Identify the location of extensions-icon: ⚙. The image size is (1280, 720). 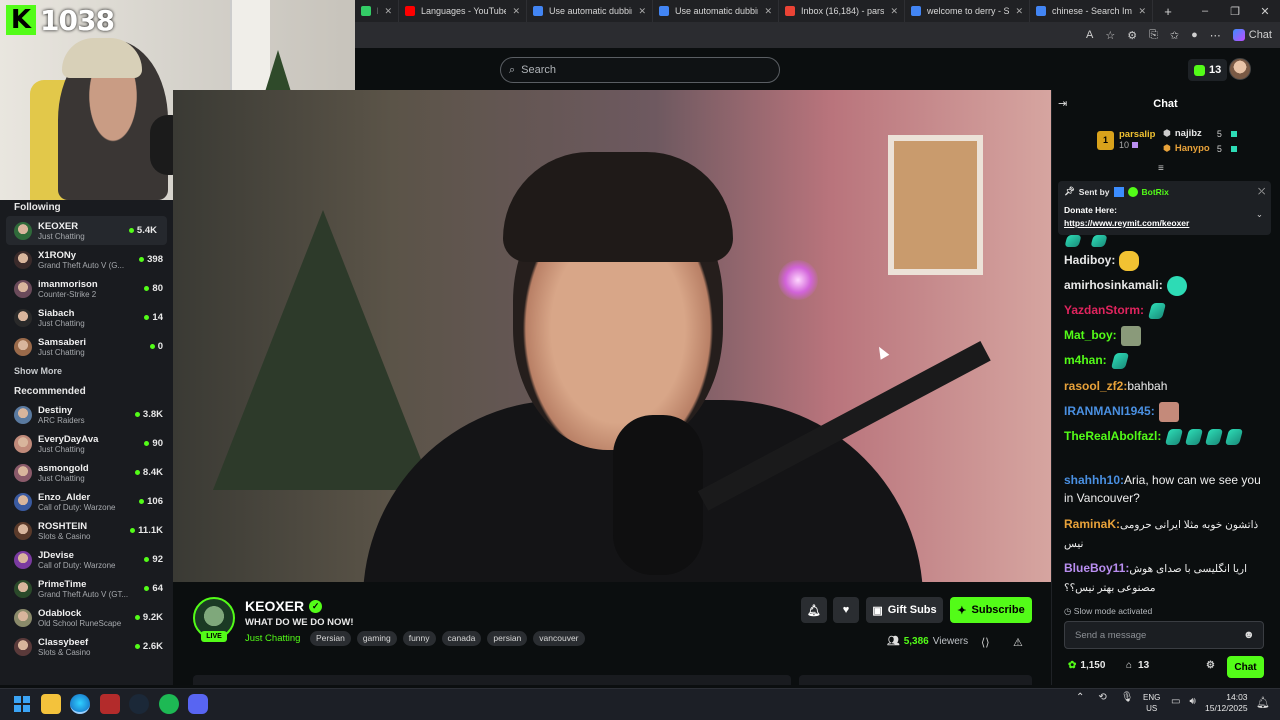
(1132, 35).